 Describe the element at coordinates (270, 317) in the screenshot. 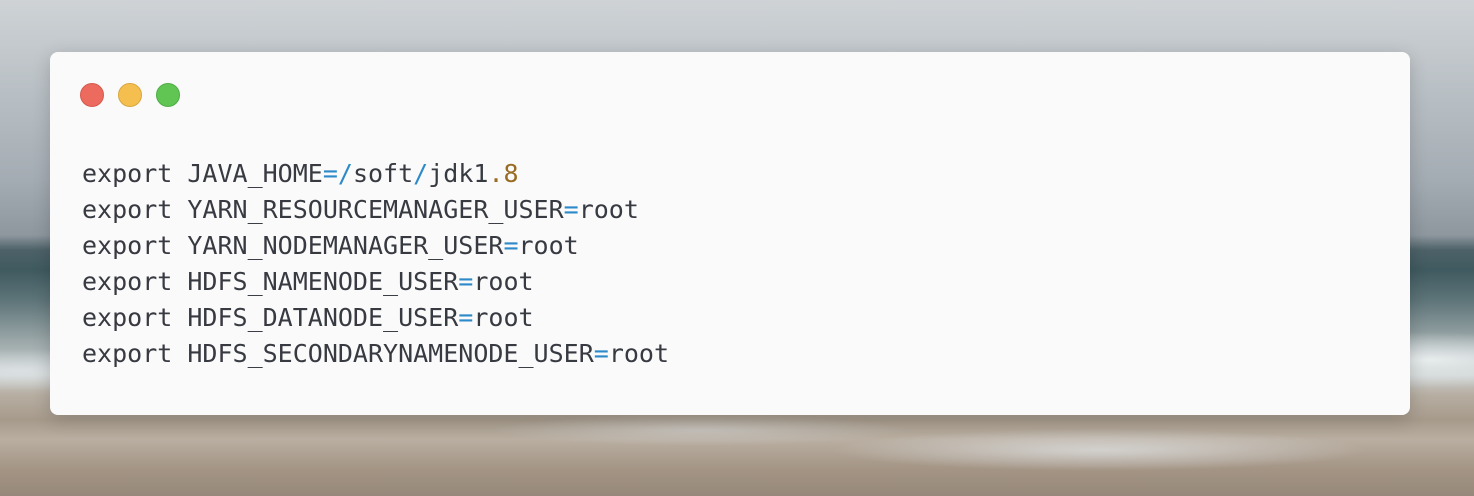

I see `code-token: export HDFS_DATANODE_USER` at that location.